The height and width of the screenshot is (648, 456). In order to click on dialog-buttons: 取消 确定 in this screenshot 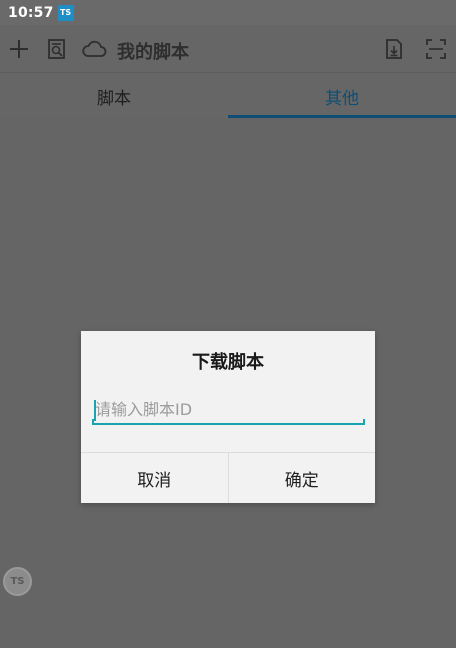, I will do `click(228, 477)`.